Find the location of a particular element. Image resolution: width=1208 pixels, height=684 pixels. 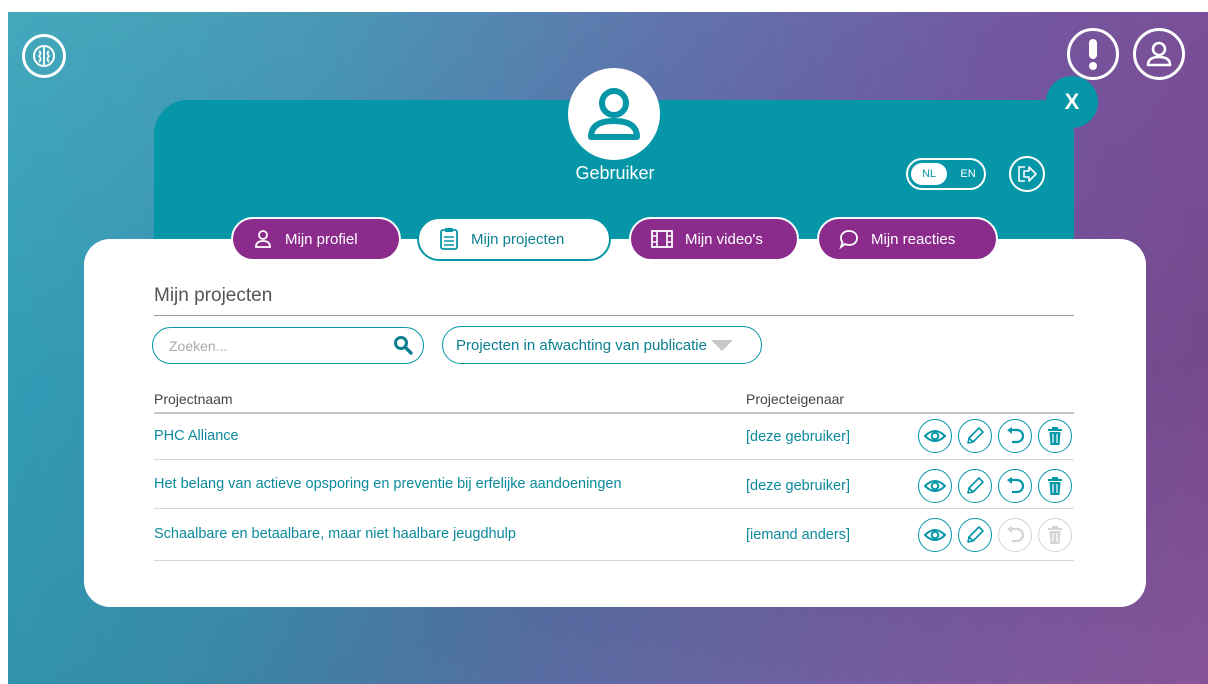

tab-mijn-profiel: Mijn profiel is located at coordinates (316, 239).